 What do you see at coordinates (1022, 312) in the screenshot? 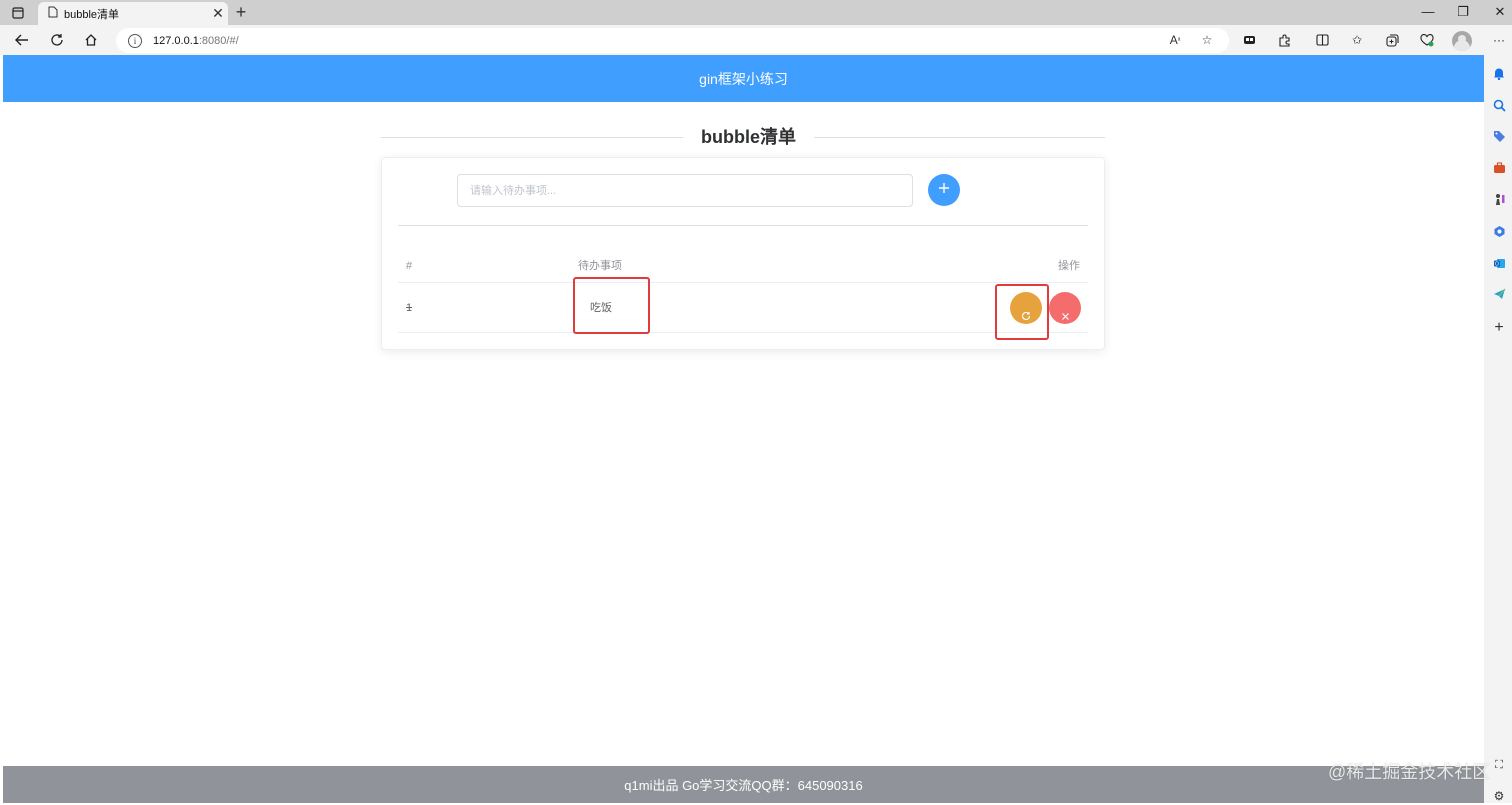
I see `highlight-box-undo` at bounding box center [1022, 312].